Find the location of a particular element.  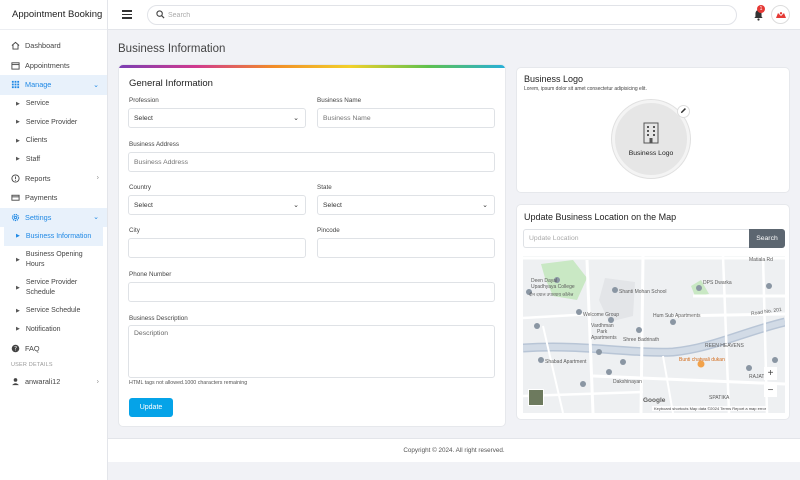

sidebar-subitem-service-schedule: ▶ Service Schedule is located at coordinates (53, 311).